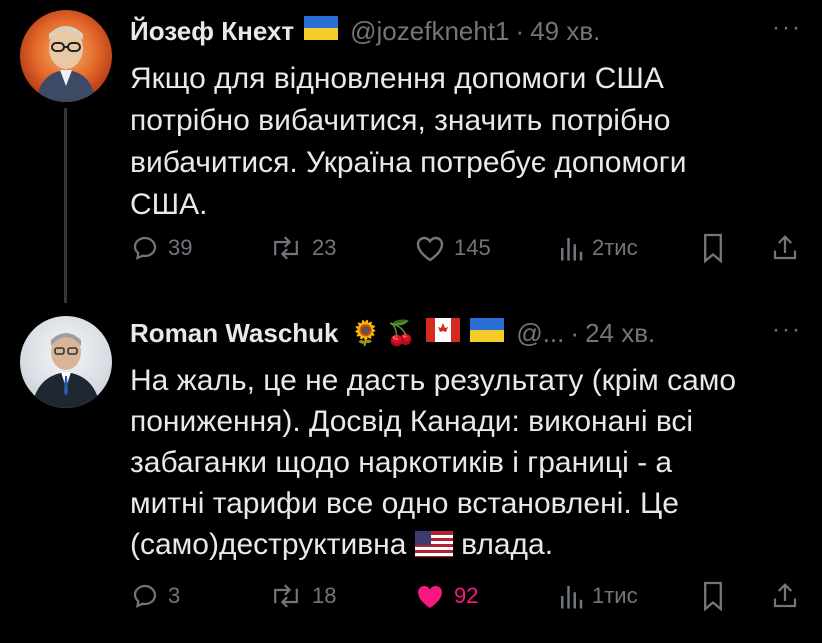 The width and height of the screenshot is (822, 643). I want to click on heart-filled-icon, so click(430, 597).